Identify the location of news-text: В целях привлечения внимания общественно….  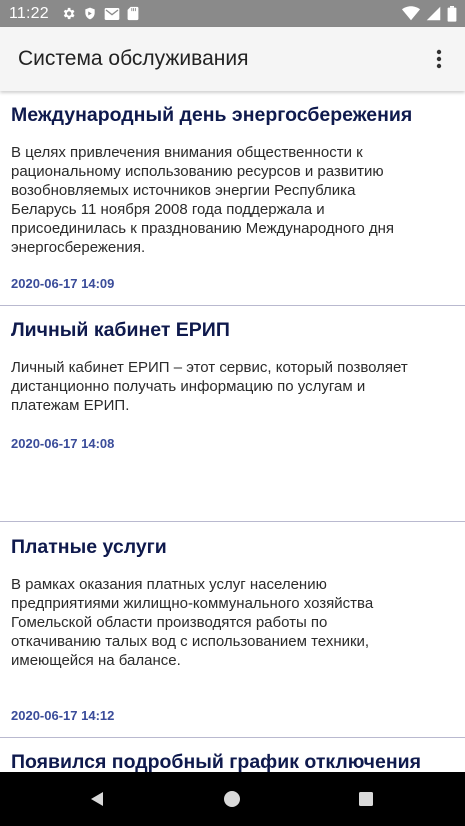
(203, 200).